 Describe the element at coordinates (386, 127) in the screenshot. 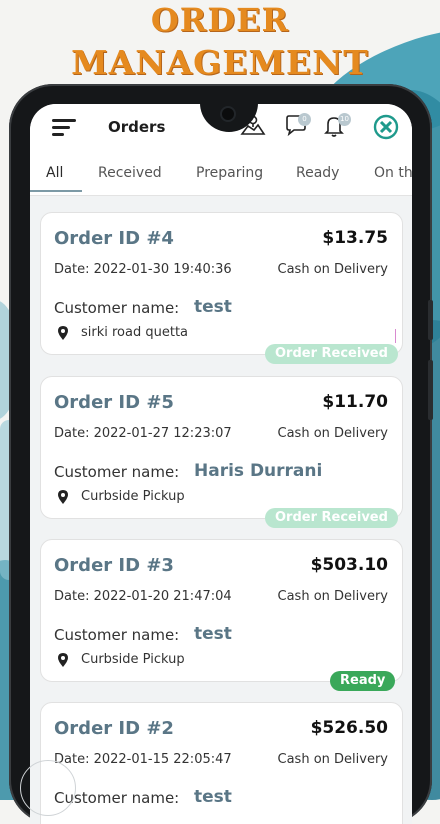

I see `close-circle-icon` at that location.